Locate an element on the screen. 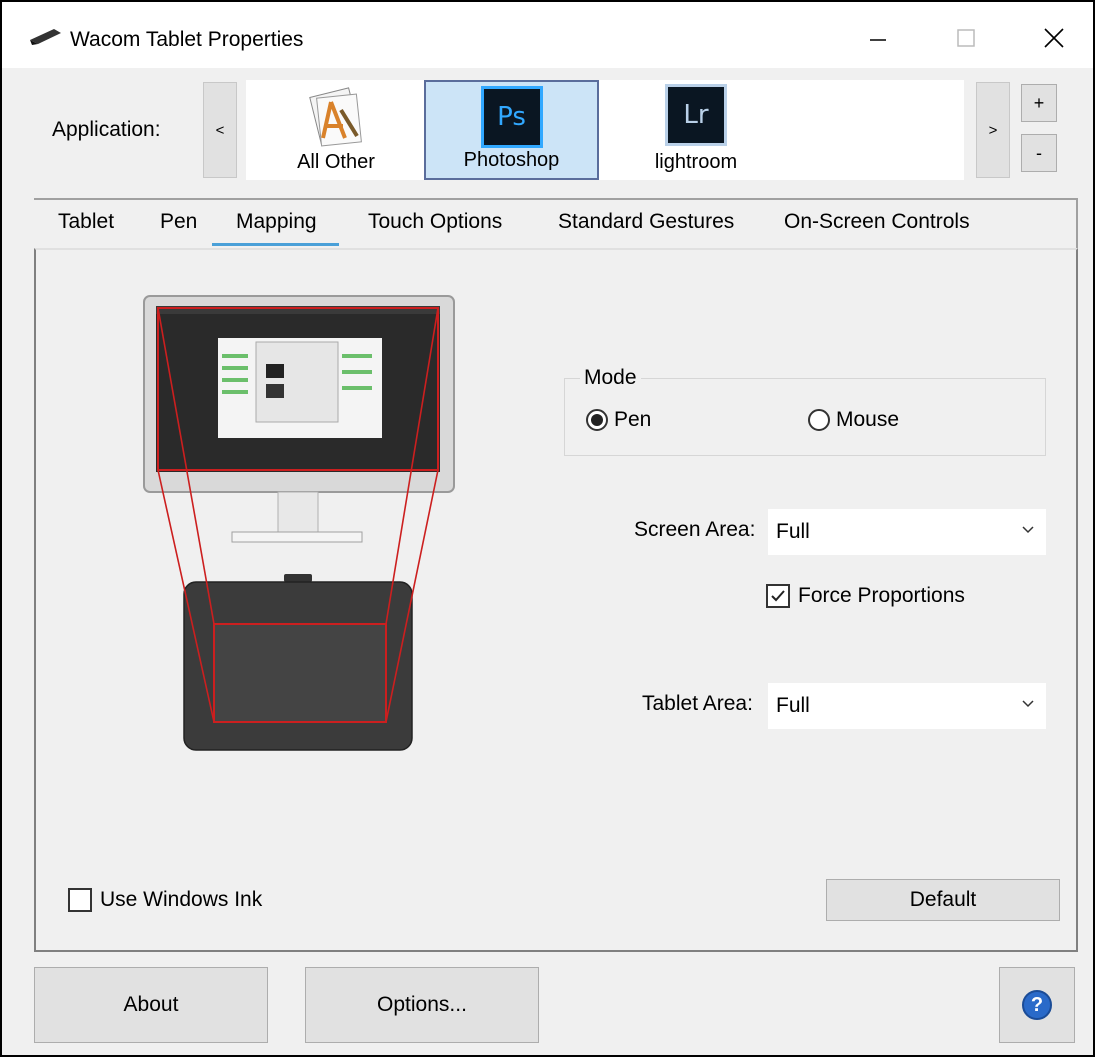 This screenshot has width=1095, height=1057. radio-dot is located at coordinates (597, 420).